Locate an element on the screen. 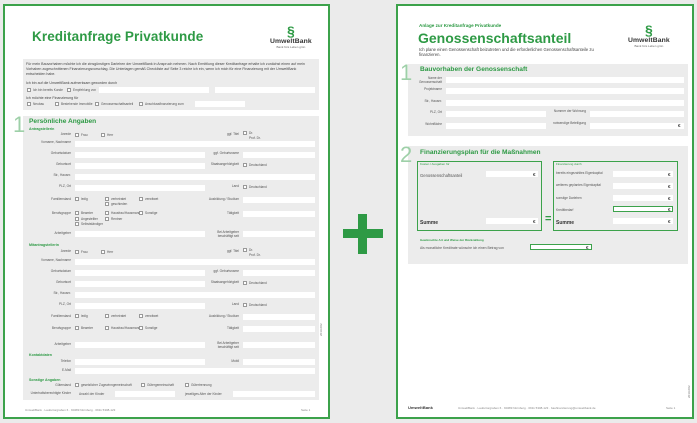 Image resolution: width=697 pixels, height=423 pixels. living-area-field is located at coordinates (496, 126).